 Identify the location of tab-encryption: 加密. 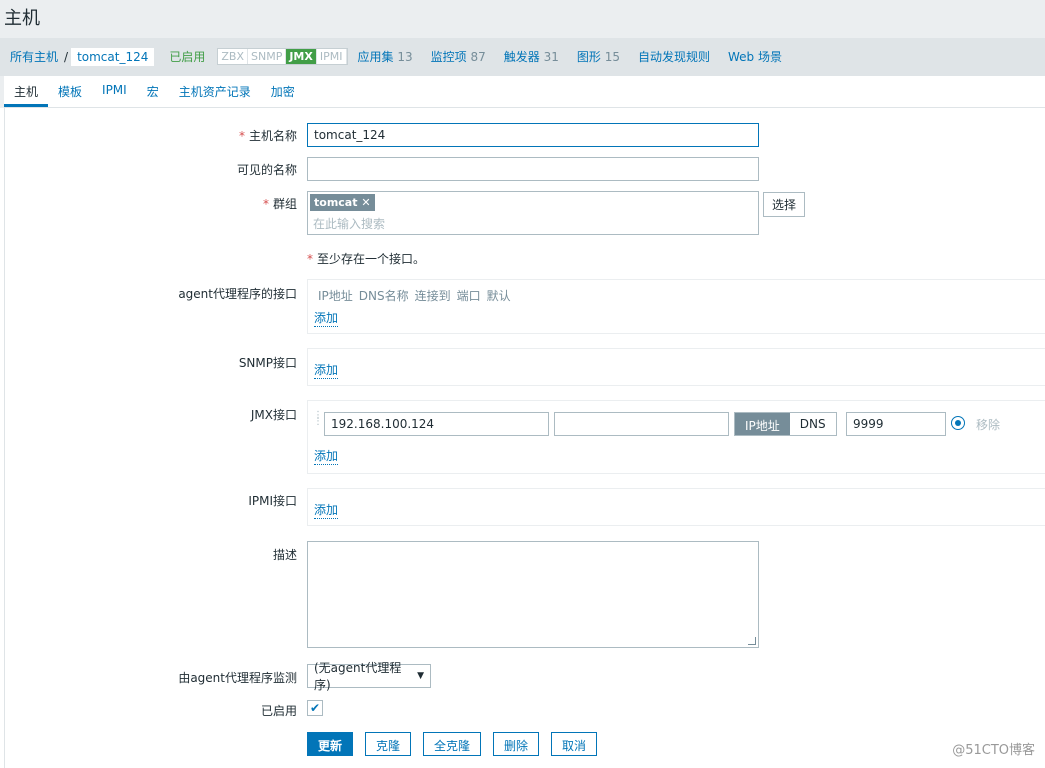
(283, 91).